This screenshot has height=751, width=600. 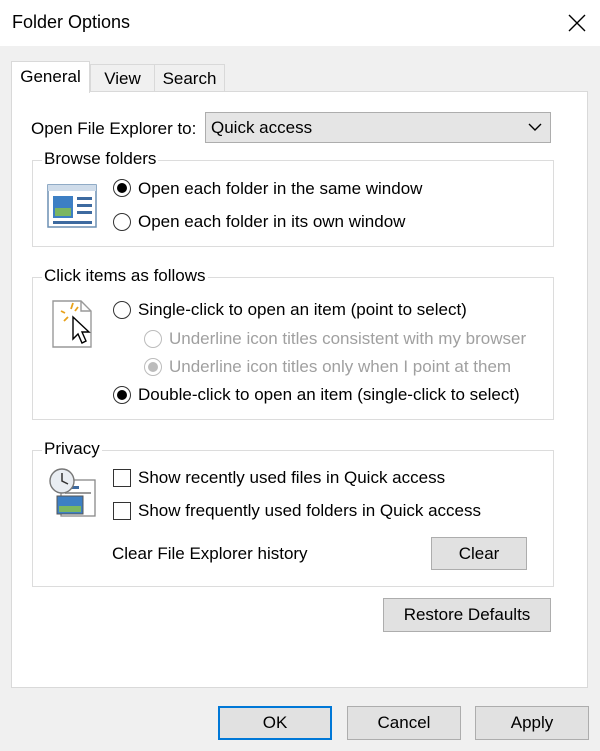 I want to click on browse-folders-title: Browse folders, so click(x=100, y=159).